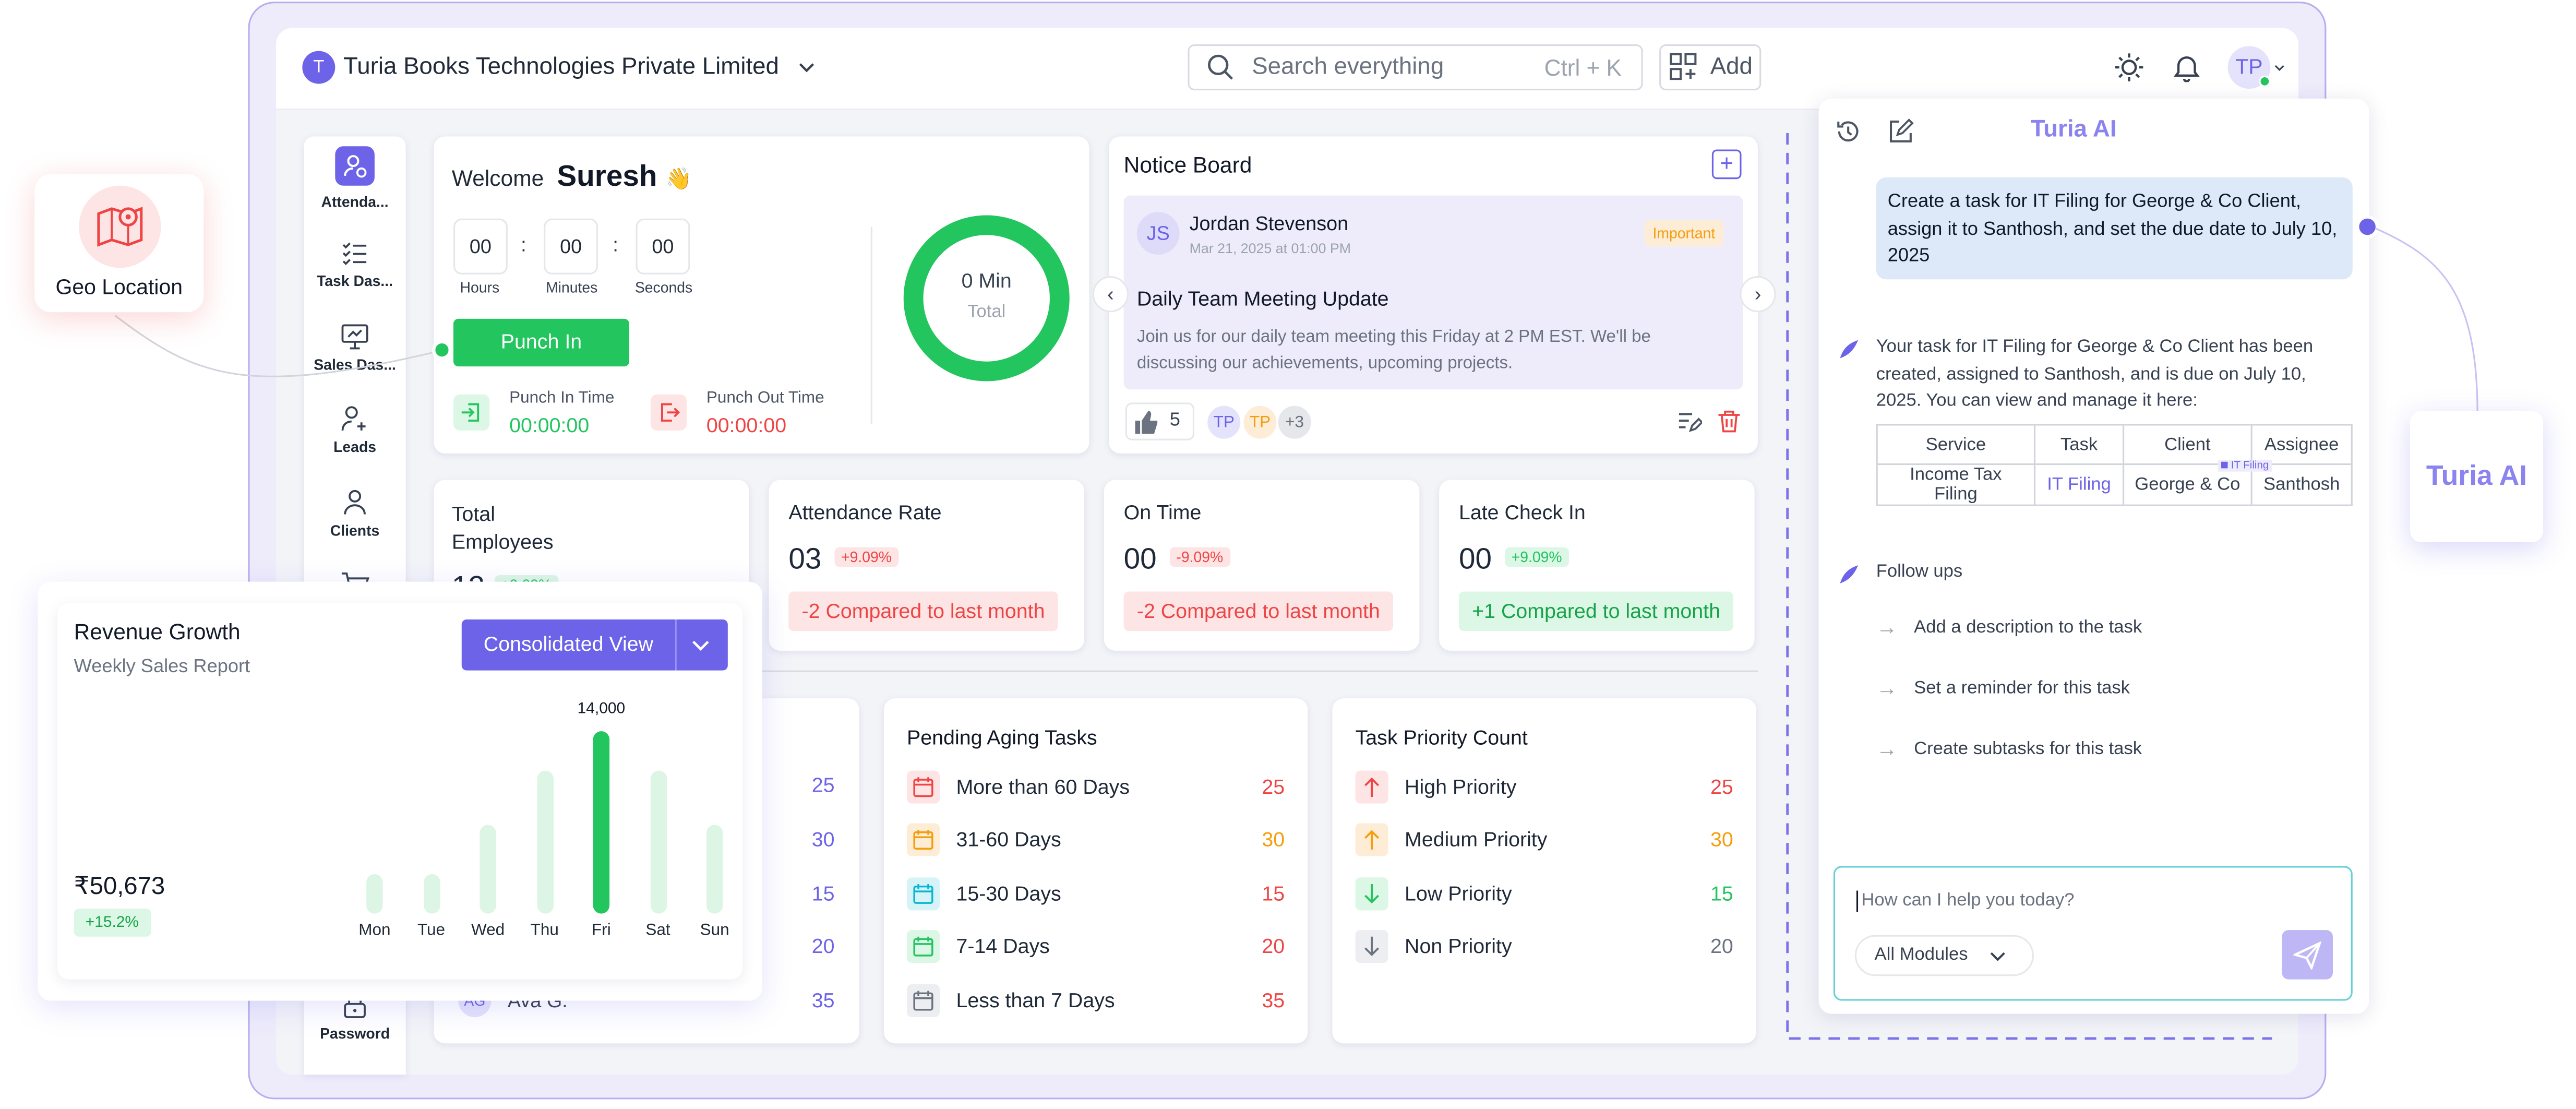 This screenshot has height=1109, width=2576. Describe the element at coordinates (502, 542) in the screenshot. I see `stat-title-line: Employees` at that location.